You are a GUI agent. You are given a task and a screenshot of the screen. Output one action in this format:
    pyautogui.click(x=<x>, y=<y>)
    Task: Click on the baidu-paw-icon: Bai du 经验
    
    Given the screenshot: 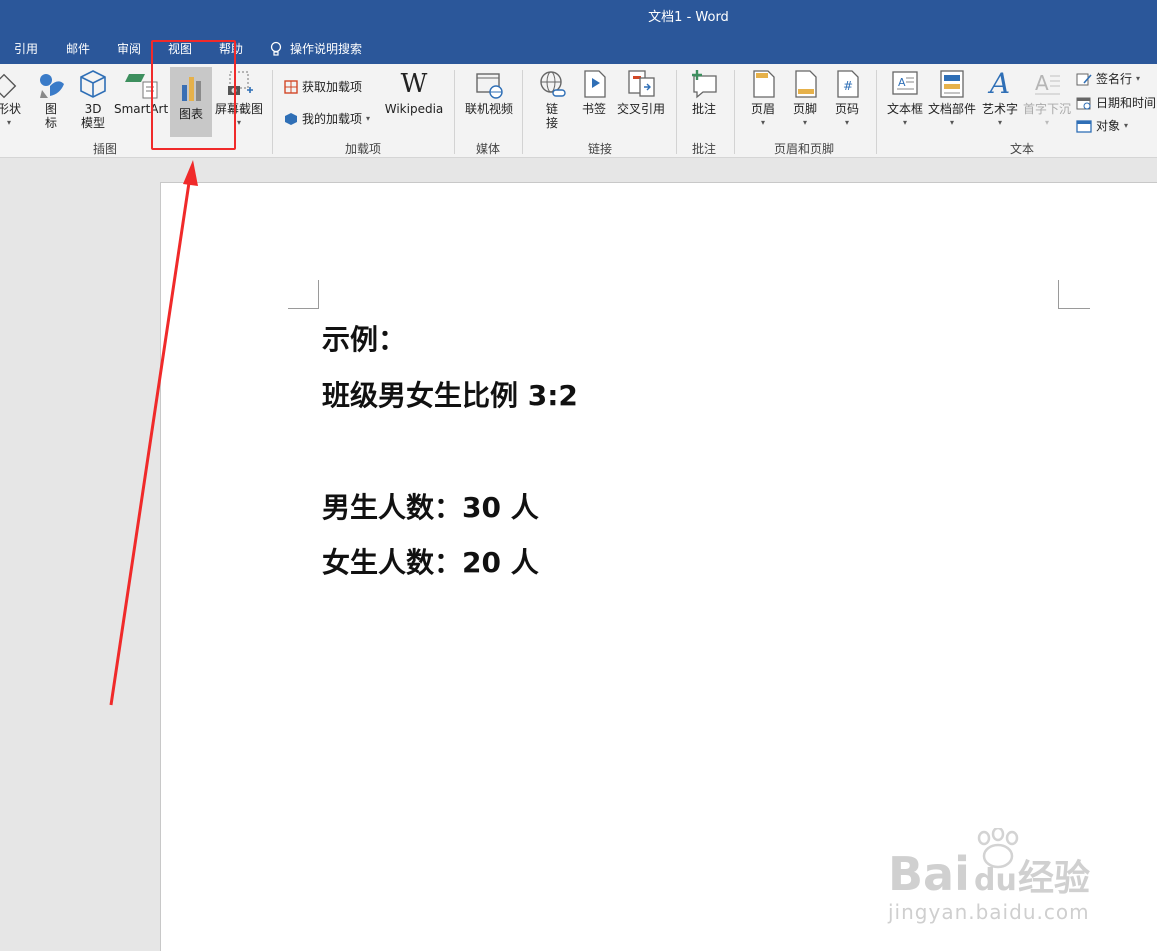 What is the action you would take?
    pyautogui.click(x=989, y=863)
    